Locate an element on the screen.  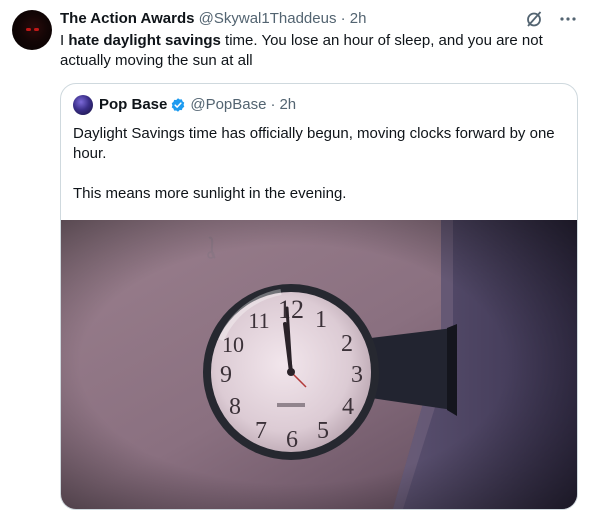
avatar-eye-right is located at coordinates (36, 29).